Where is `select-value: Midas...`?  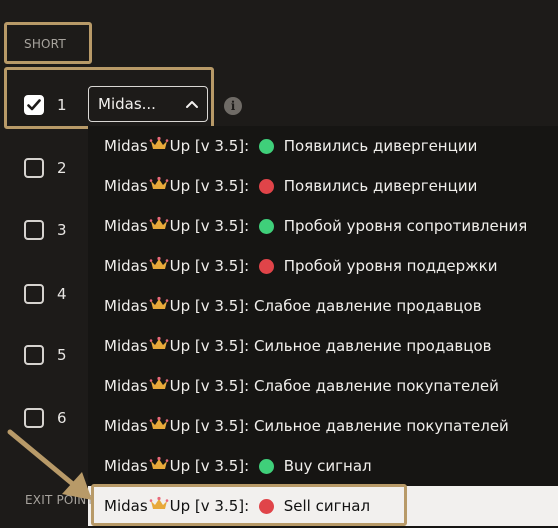 select-value: Midas... is located at coordinates (127, 104).